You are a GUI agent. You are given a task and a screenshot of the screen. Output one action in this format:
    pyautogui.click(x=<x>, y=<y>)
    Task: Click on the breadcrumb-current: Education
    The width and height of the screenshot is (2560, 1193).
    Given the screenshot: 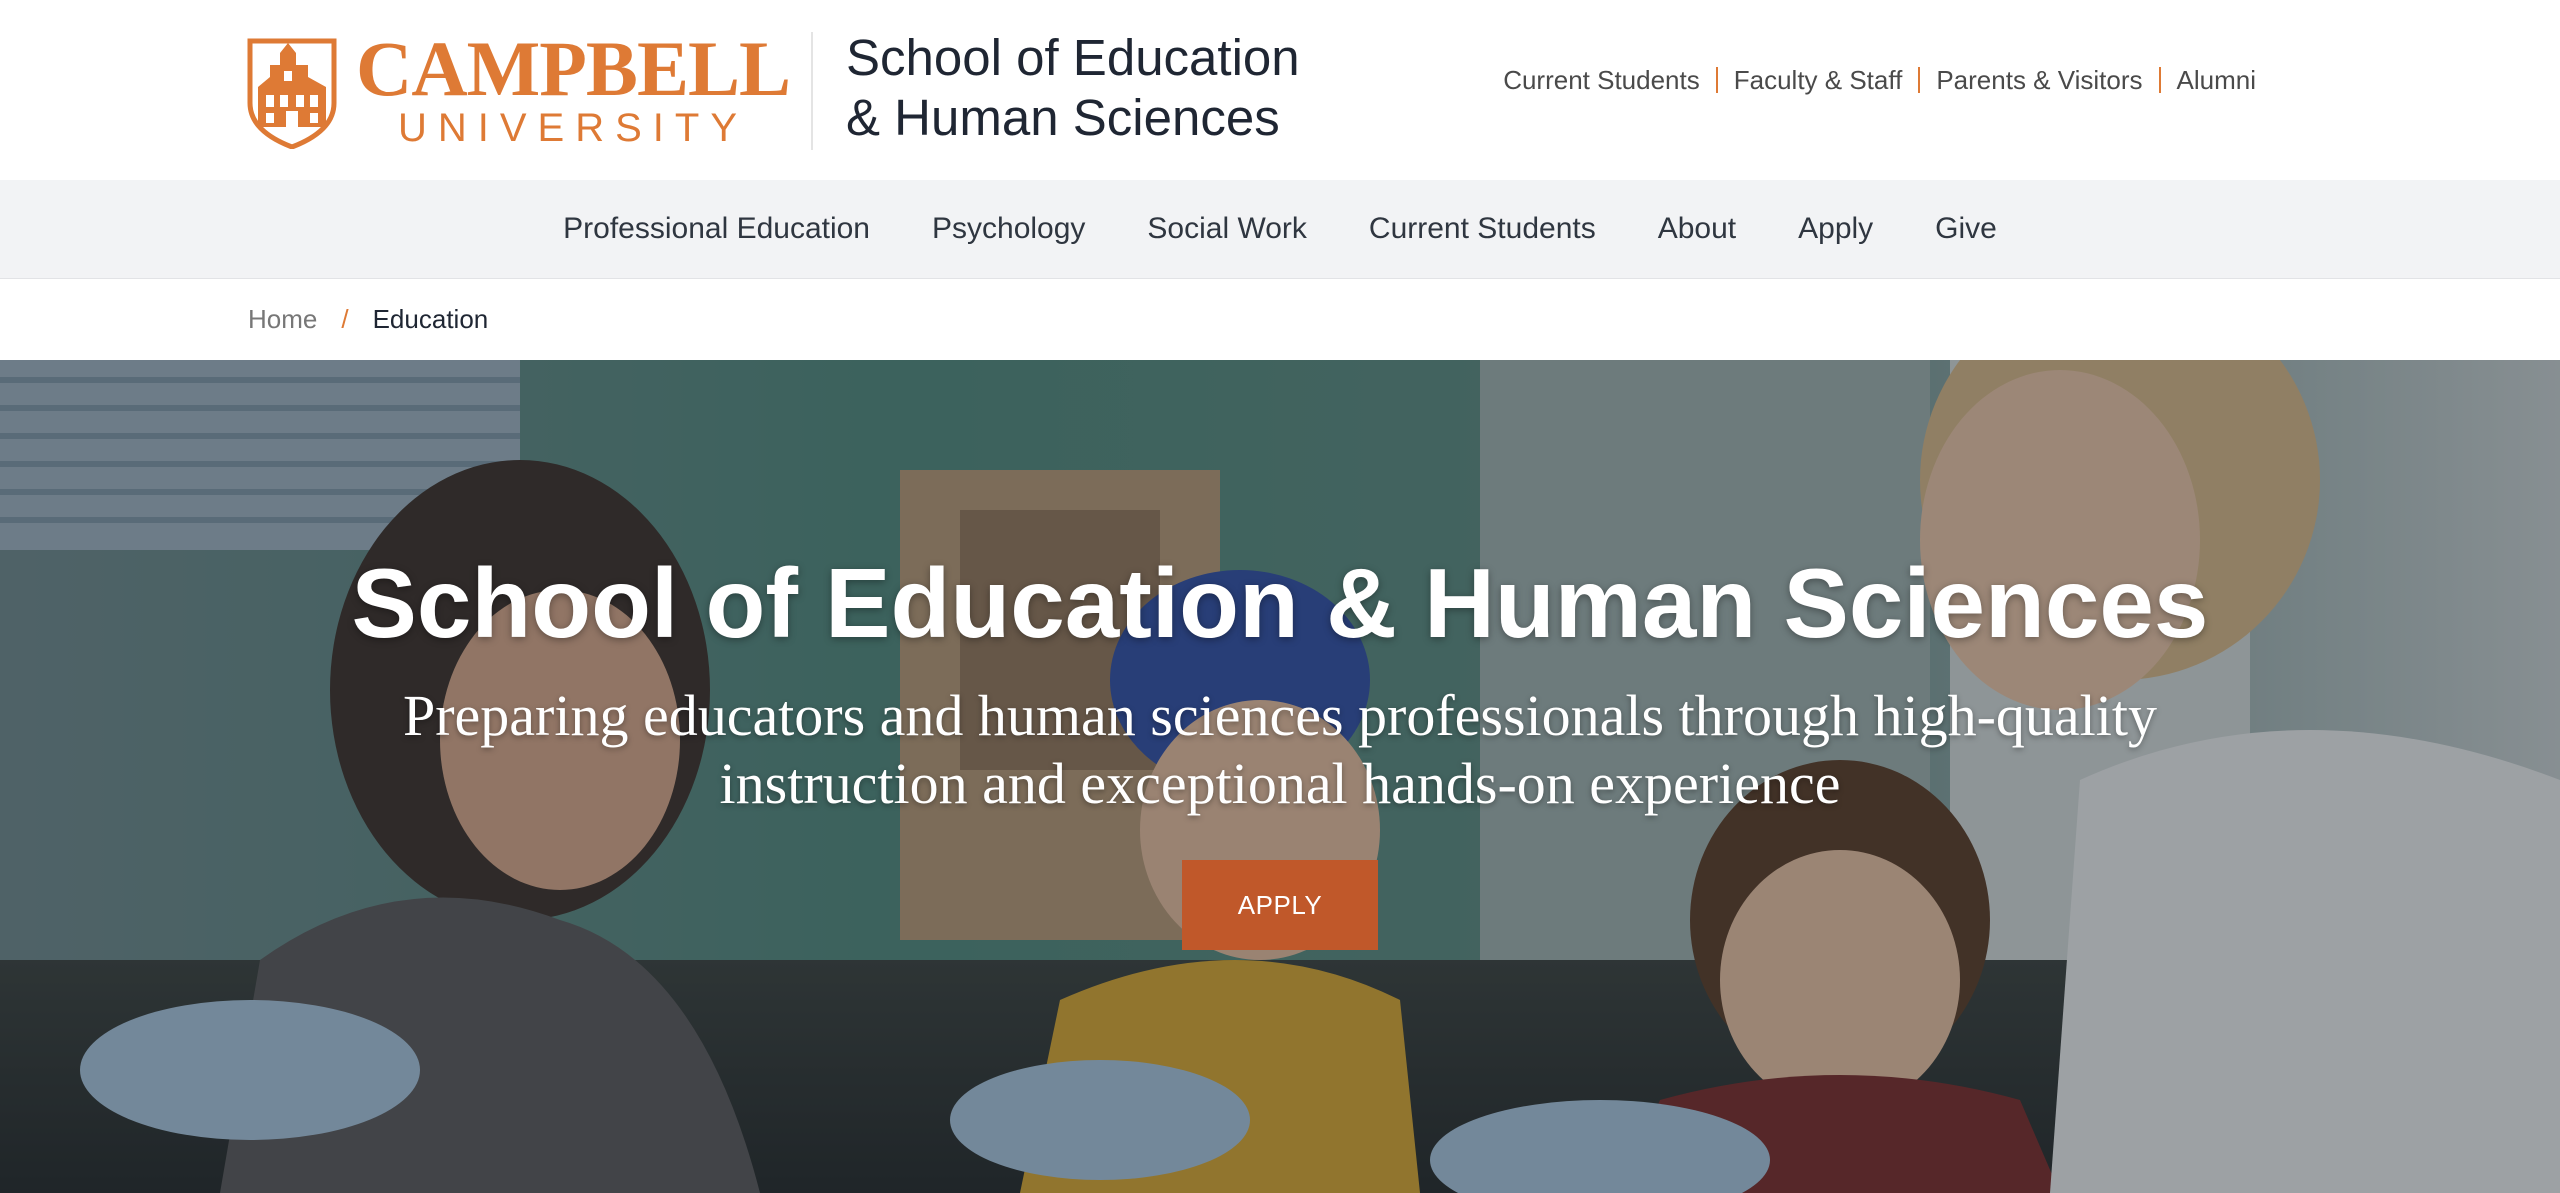 What is the action you would take?
    pyautogui.click(x=430, y=319)
    